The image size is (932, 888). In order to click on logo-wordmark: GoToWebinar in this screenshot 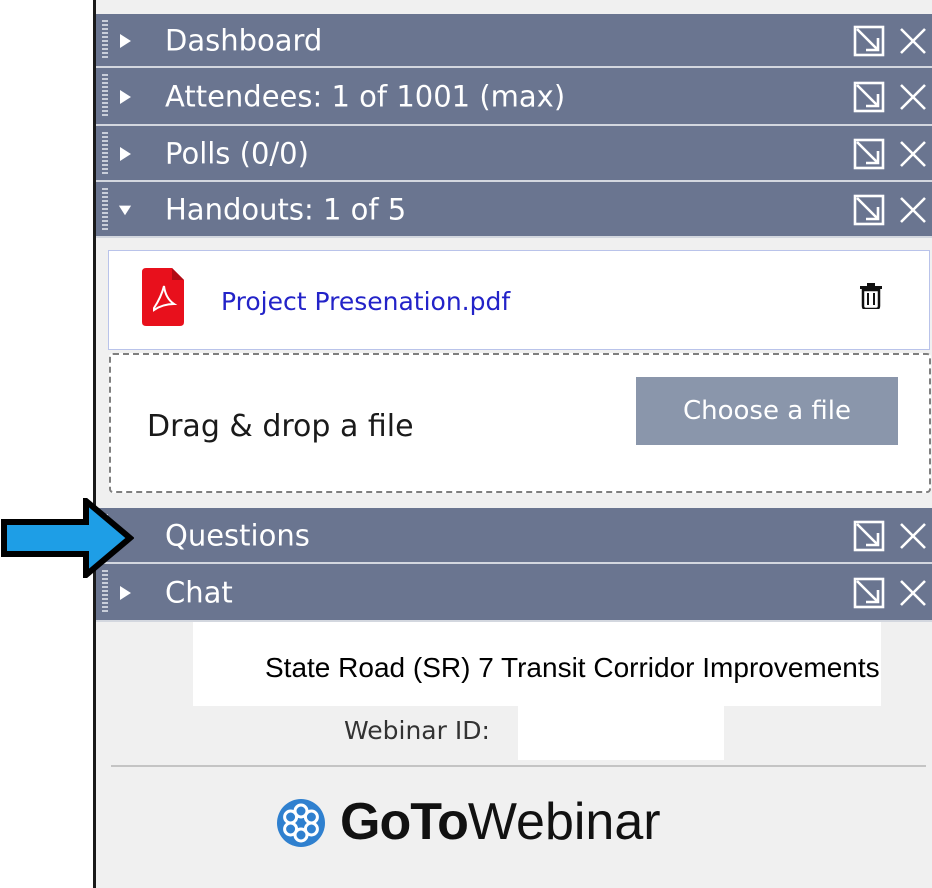, I will do `click(500, 822)`.